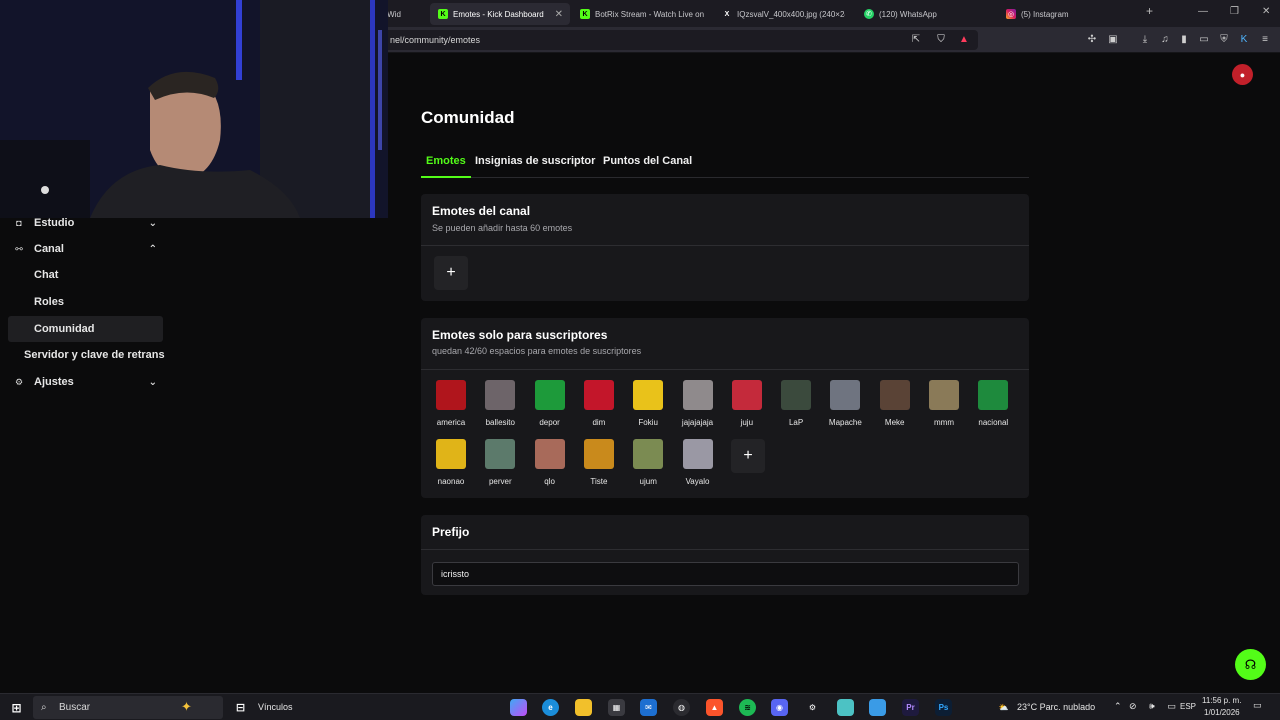  I want to click on sidebar-item-label: Chat, so click(46, 275).